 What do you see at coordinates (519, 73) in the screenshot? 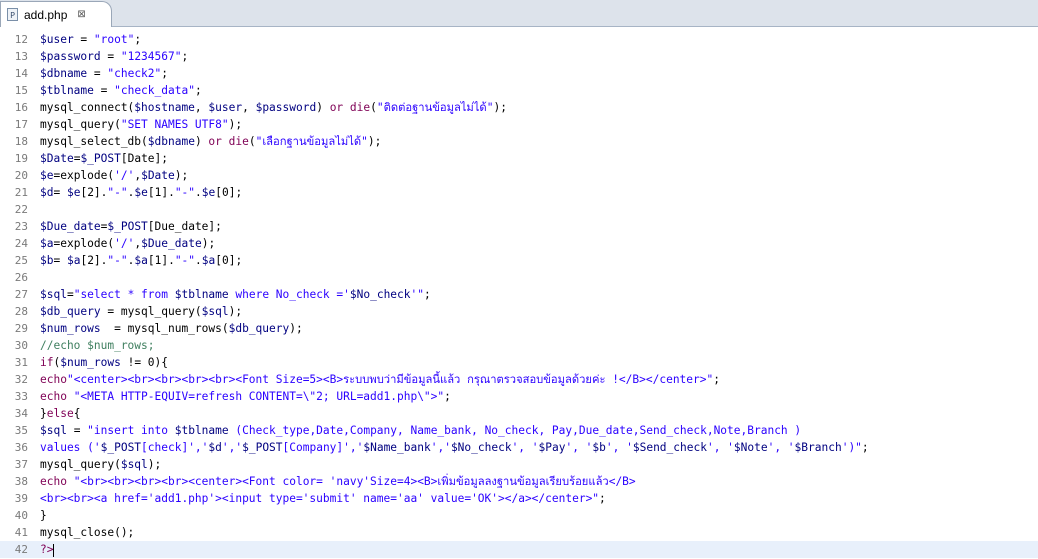
I see `code-line: 14 $dbname = "check2";` at bounding box center [519, 73].